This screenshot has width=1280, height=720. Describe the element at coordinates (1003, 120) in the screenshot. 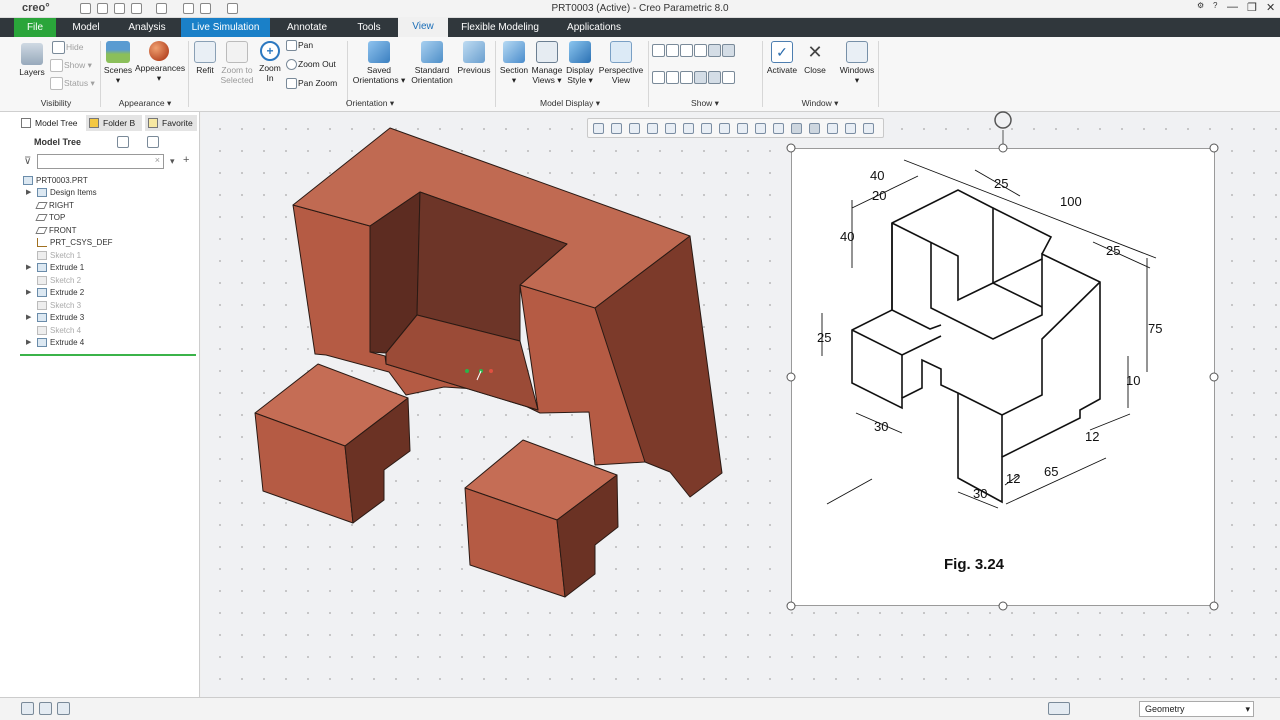

I see `rotate-handle-icon` at that location.